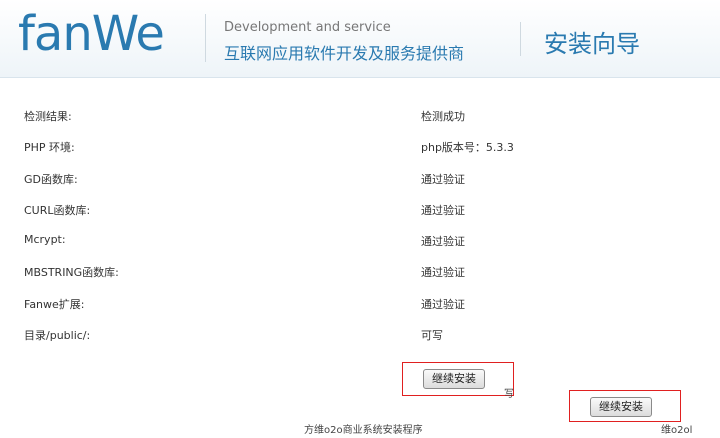  Describe the element at coordinates (364, 271) in the screenshot. I see `check-row: MBSTRING函数库: 通过验证` at that location.